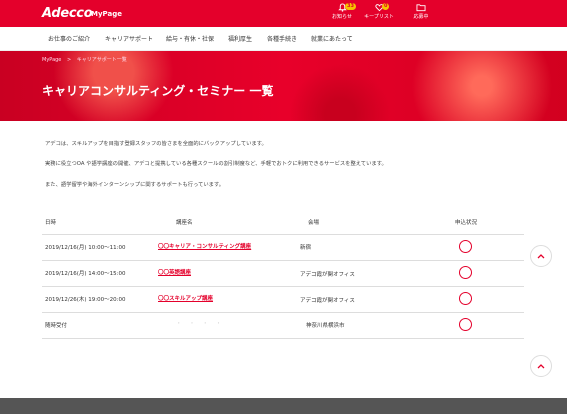  Describe the element at coordinates (129, 38) in the screenshot. I see `nav-career-support: キャリアサポート` at that location.